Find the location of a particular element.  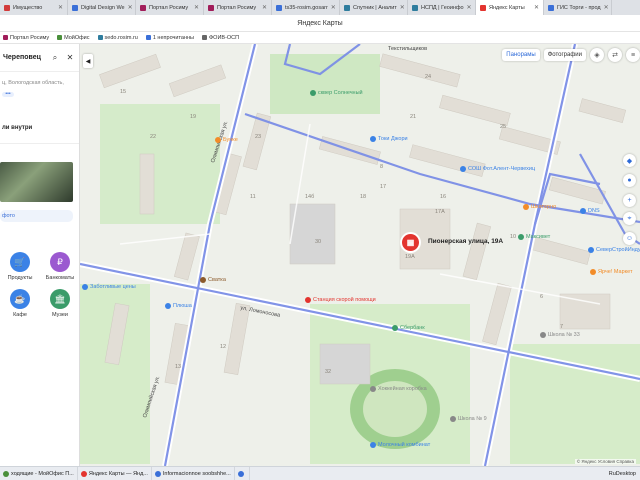

browser-tab: ГИС Торги - прод ✕ is located at coordinates (578, 7).